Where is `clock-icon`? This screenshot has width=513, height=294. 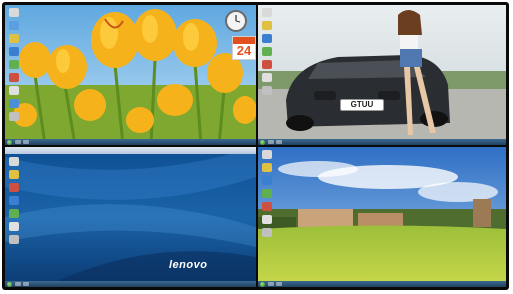 clock-icon is located at coordinates (238, 19).